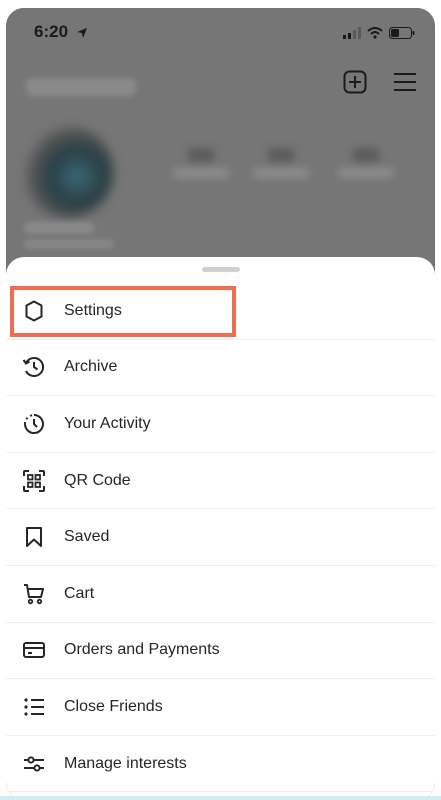 The image size is (441, 800). What do you see at coordinates (281, 168) in the screenshot?
I see `followers-stat-blurred` at bounding box center [281, 168].